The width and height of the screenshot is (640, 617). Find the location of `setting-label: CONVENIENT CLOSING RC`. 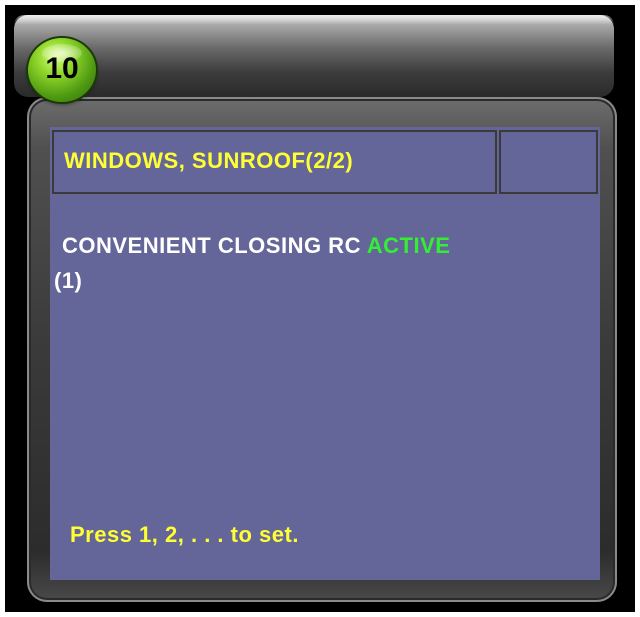

setting-label: CONVENIENT CLOSING RC is located at coordinates (211, 245).